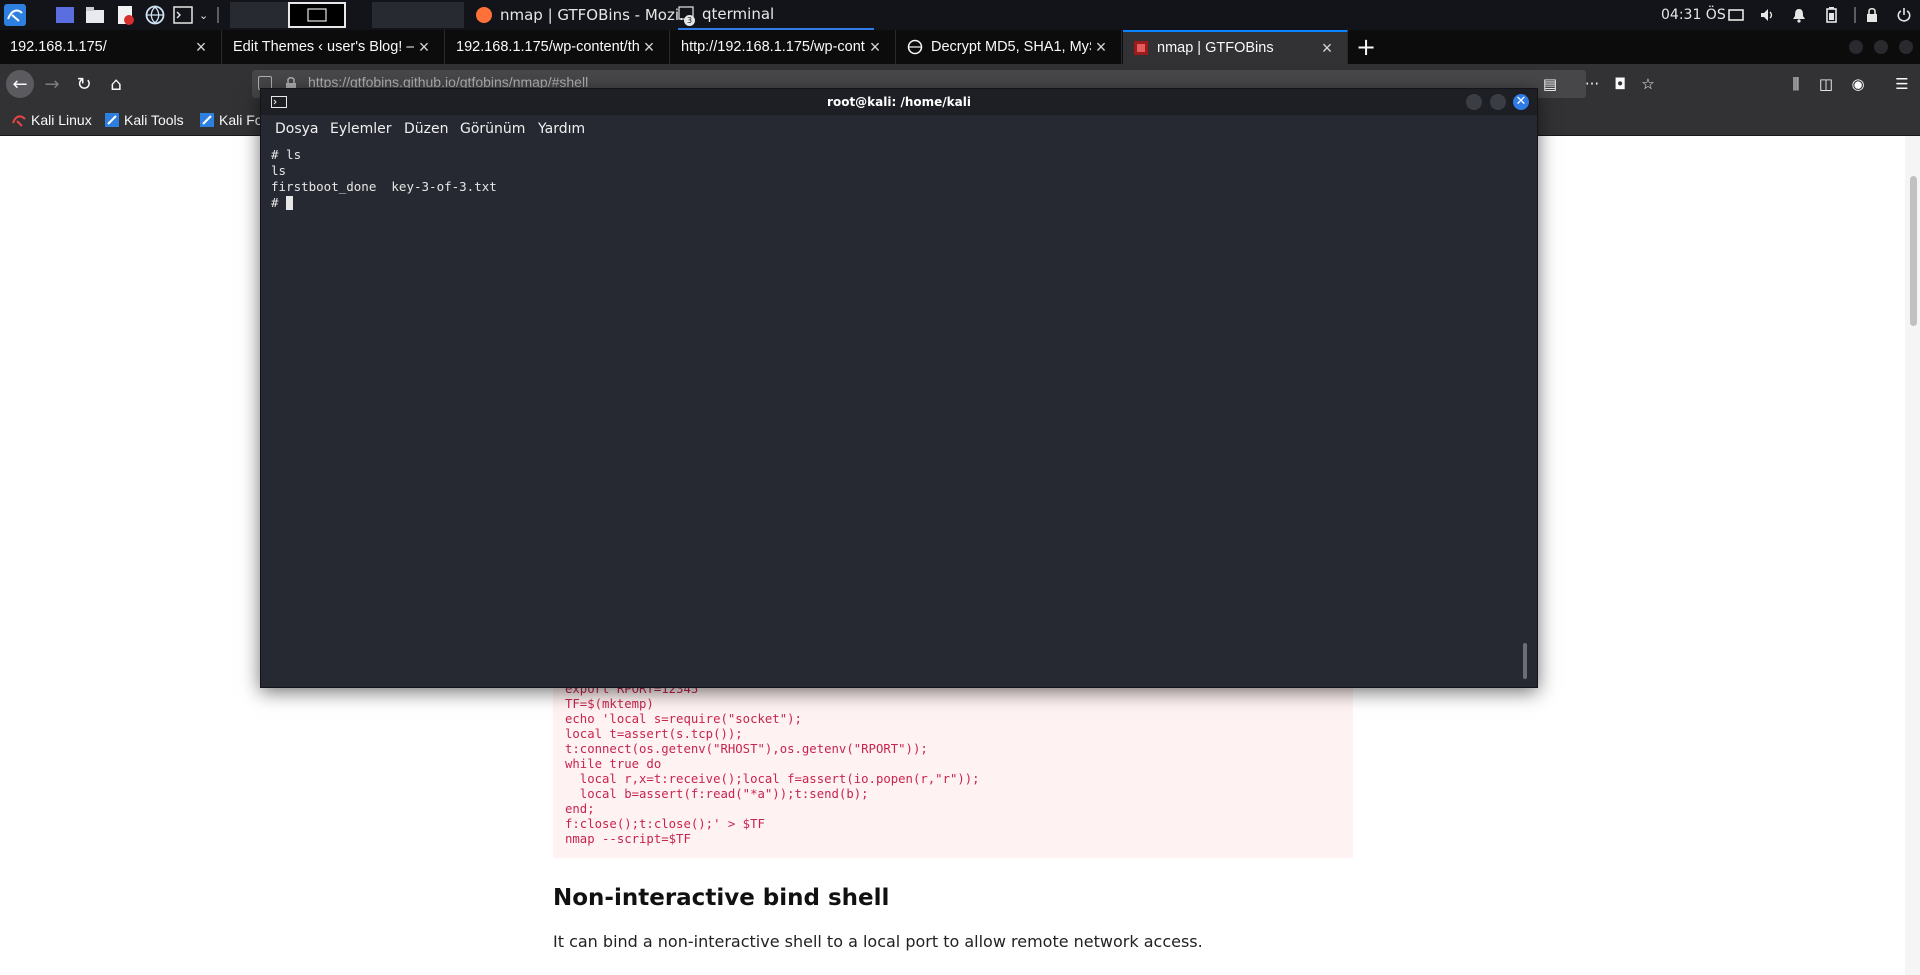 Image resolution: width=1920 pixels, height=975 pixels. Describe the element at coordinates (125, 15) in the screenshot. I see `text-editor-icon` at that location.